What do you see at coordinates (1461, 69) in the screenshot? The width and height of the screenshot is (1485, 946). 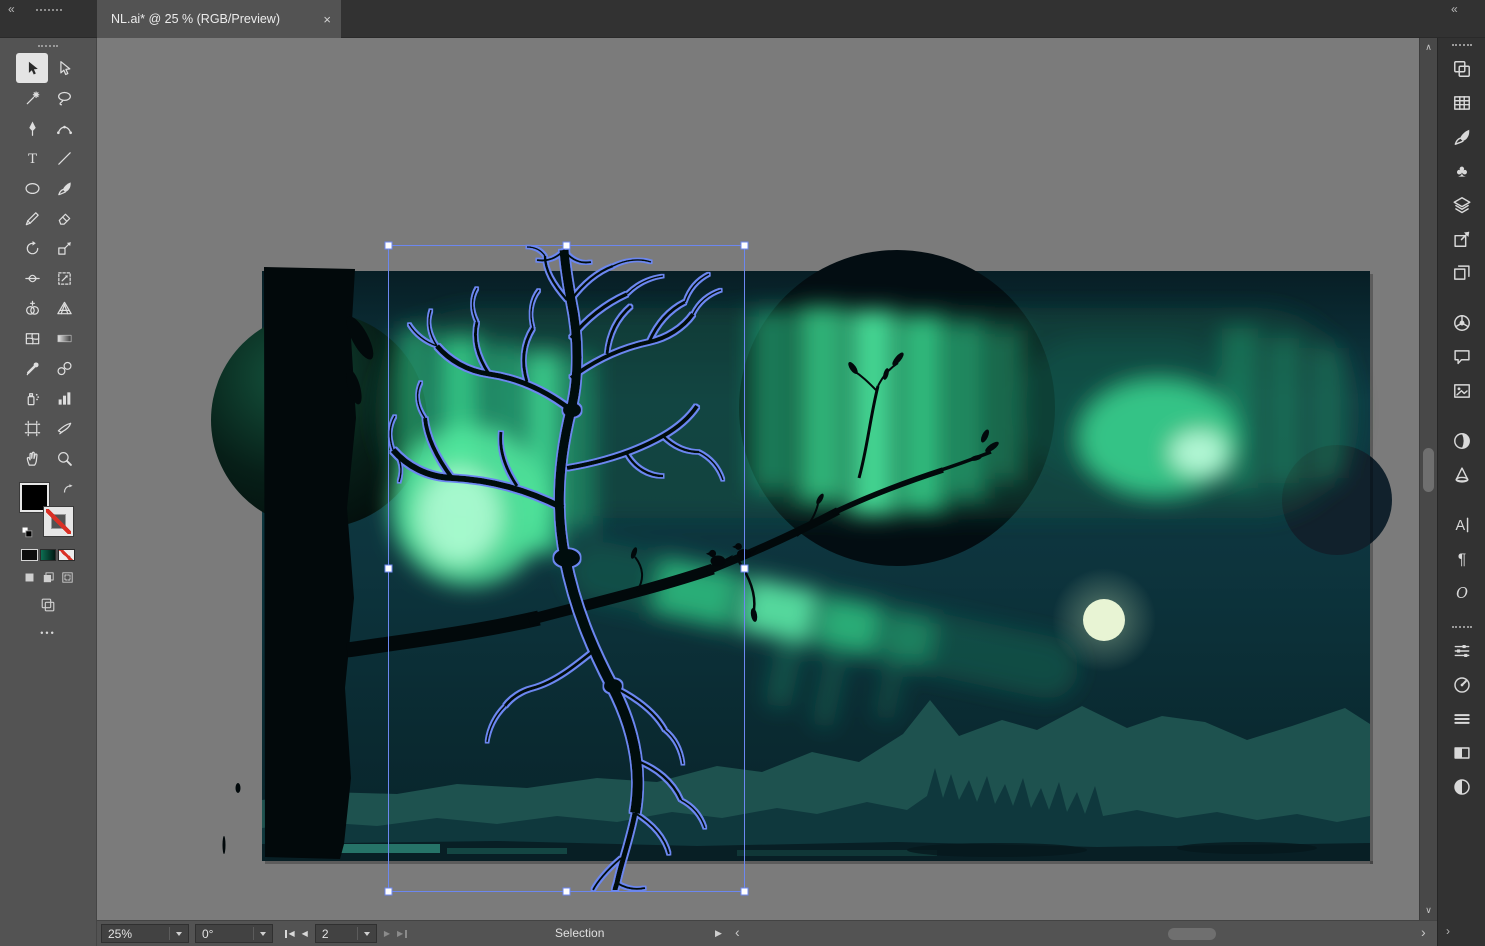 I see `panel-plugins` at bounding box center [1461, 69].